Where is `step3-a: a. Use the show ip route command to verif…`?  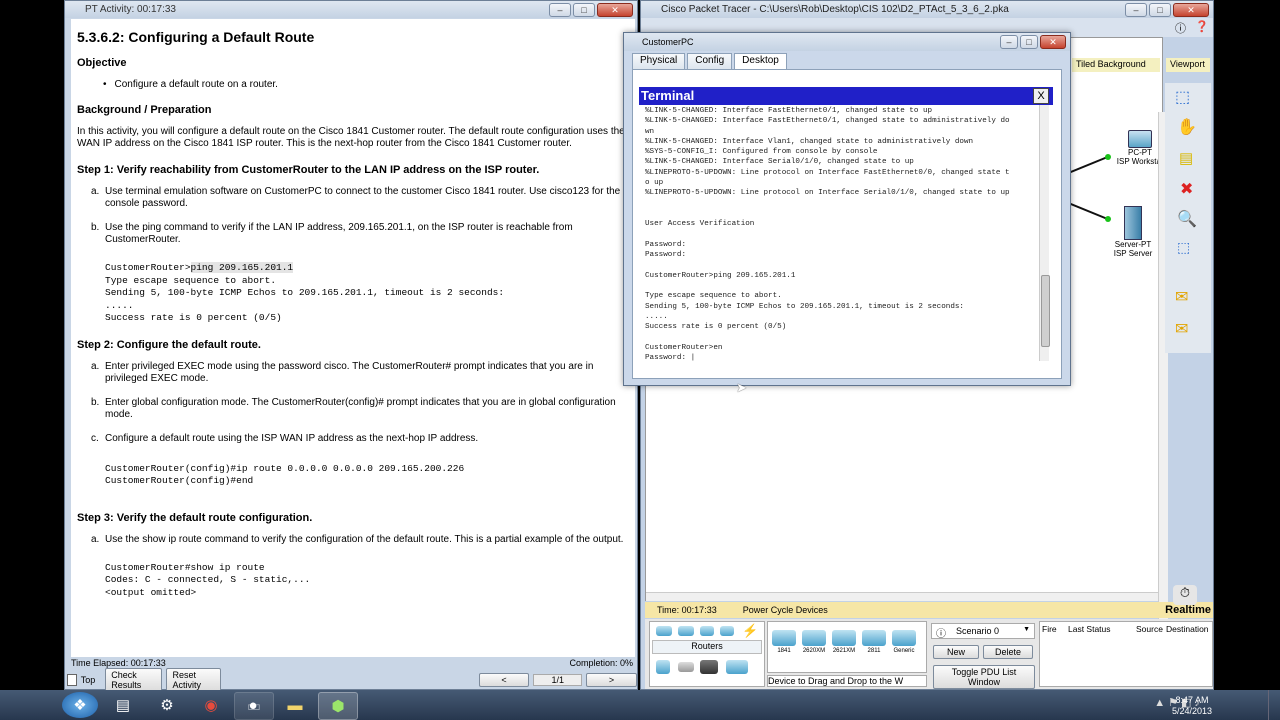
step3-a: a. Use the show ip route command to verif… is located at coordinates (357, 539).